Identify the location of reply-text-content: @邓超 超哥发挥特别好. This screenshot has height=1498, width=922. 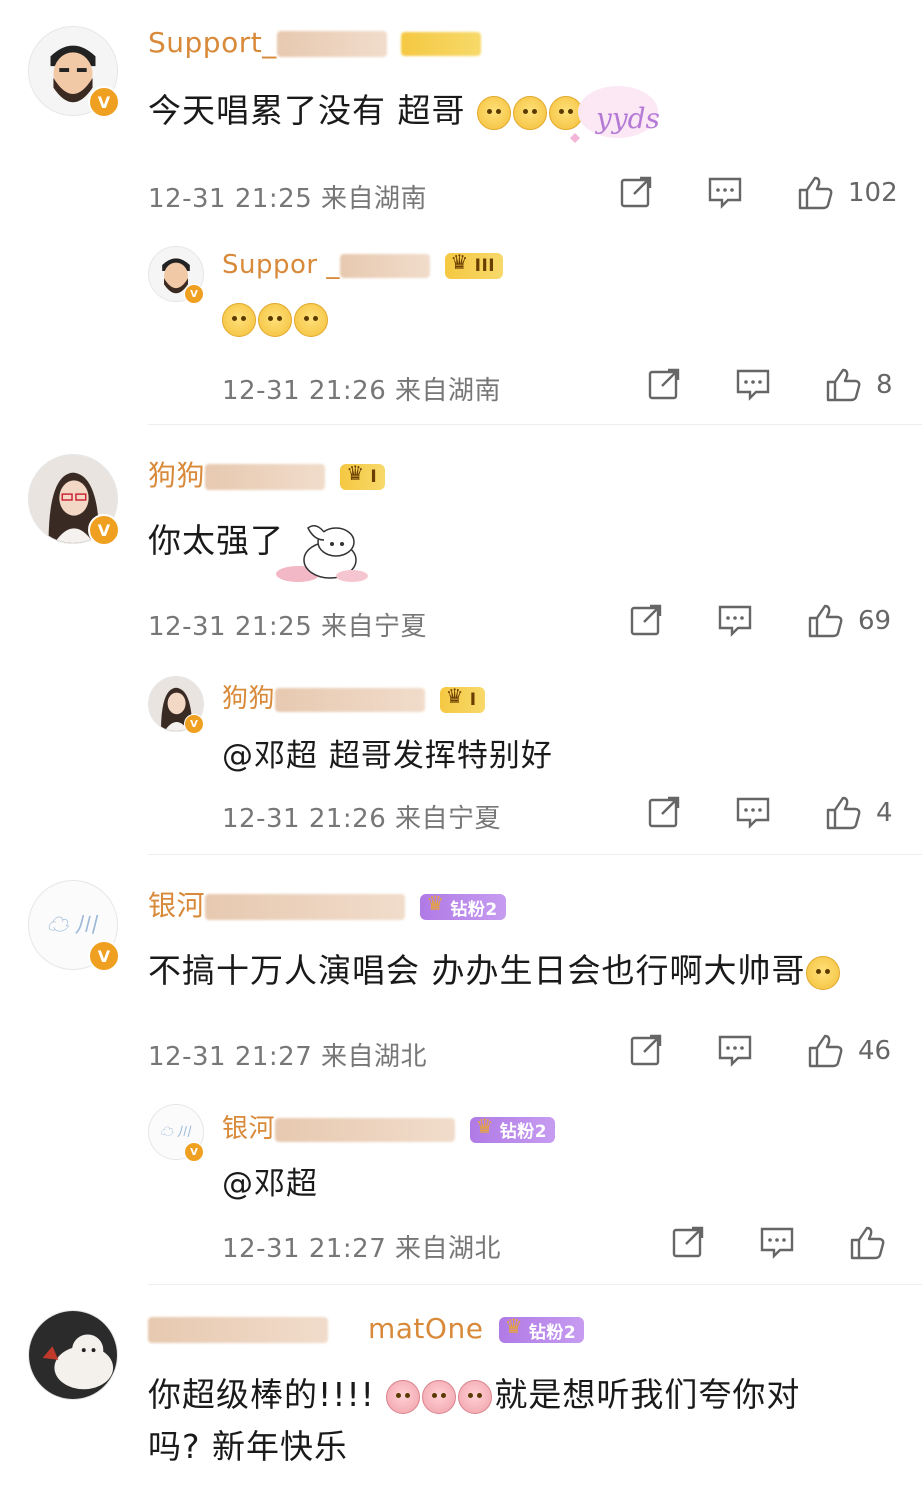
(387, 756).